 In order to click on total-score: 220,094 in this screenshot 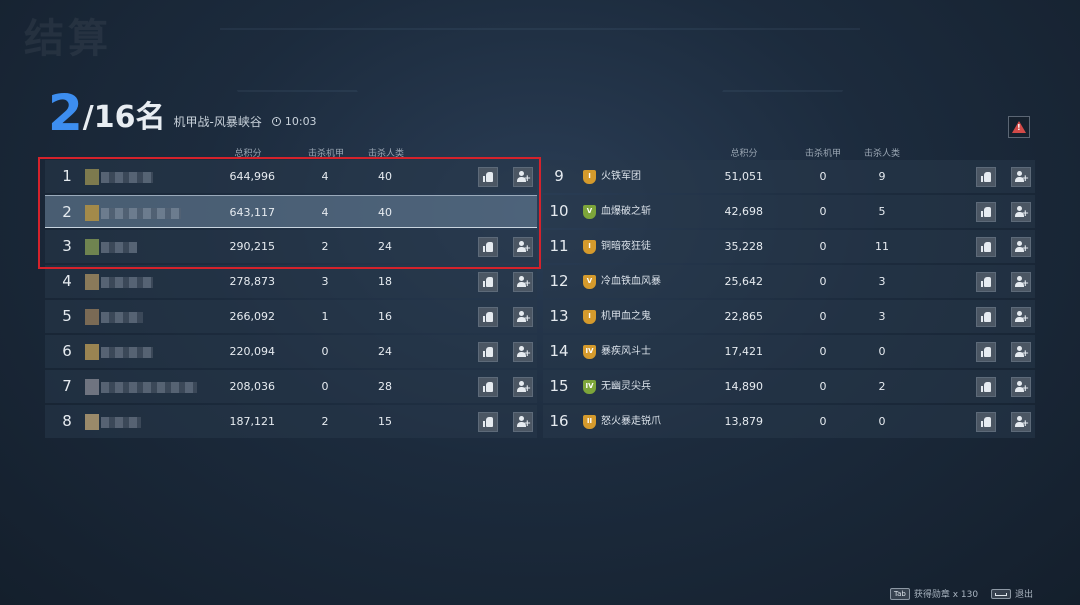, I will do `click(252, 351)`.